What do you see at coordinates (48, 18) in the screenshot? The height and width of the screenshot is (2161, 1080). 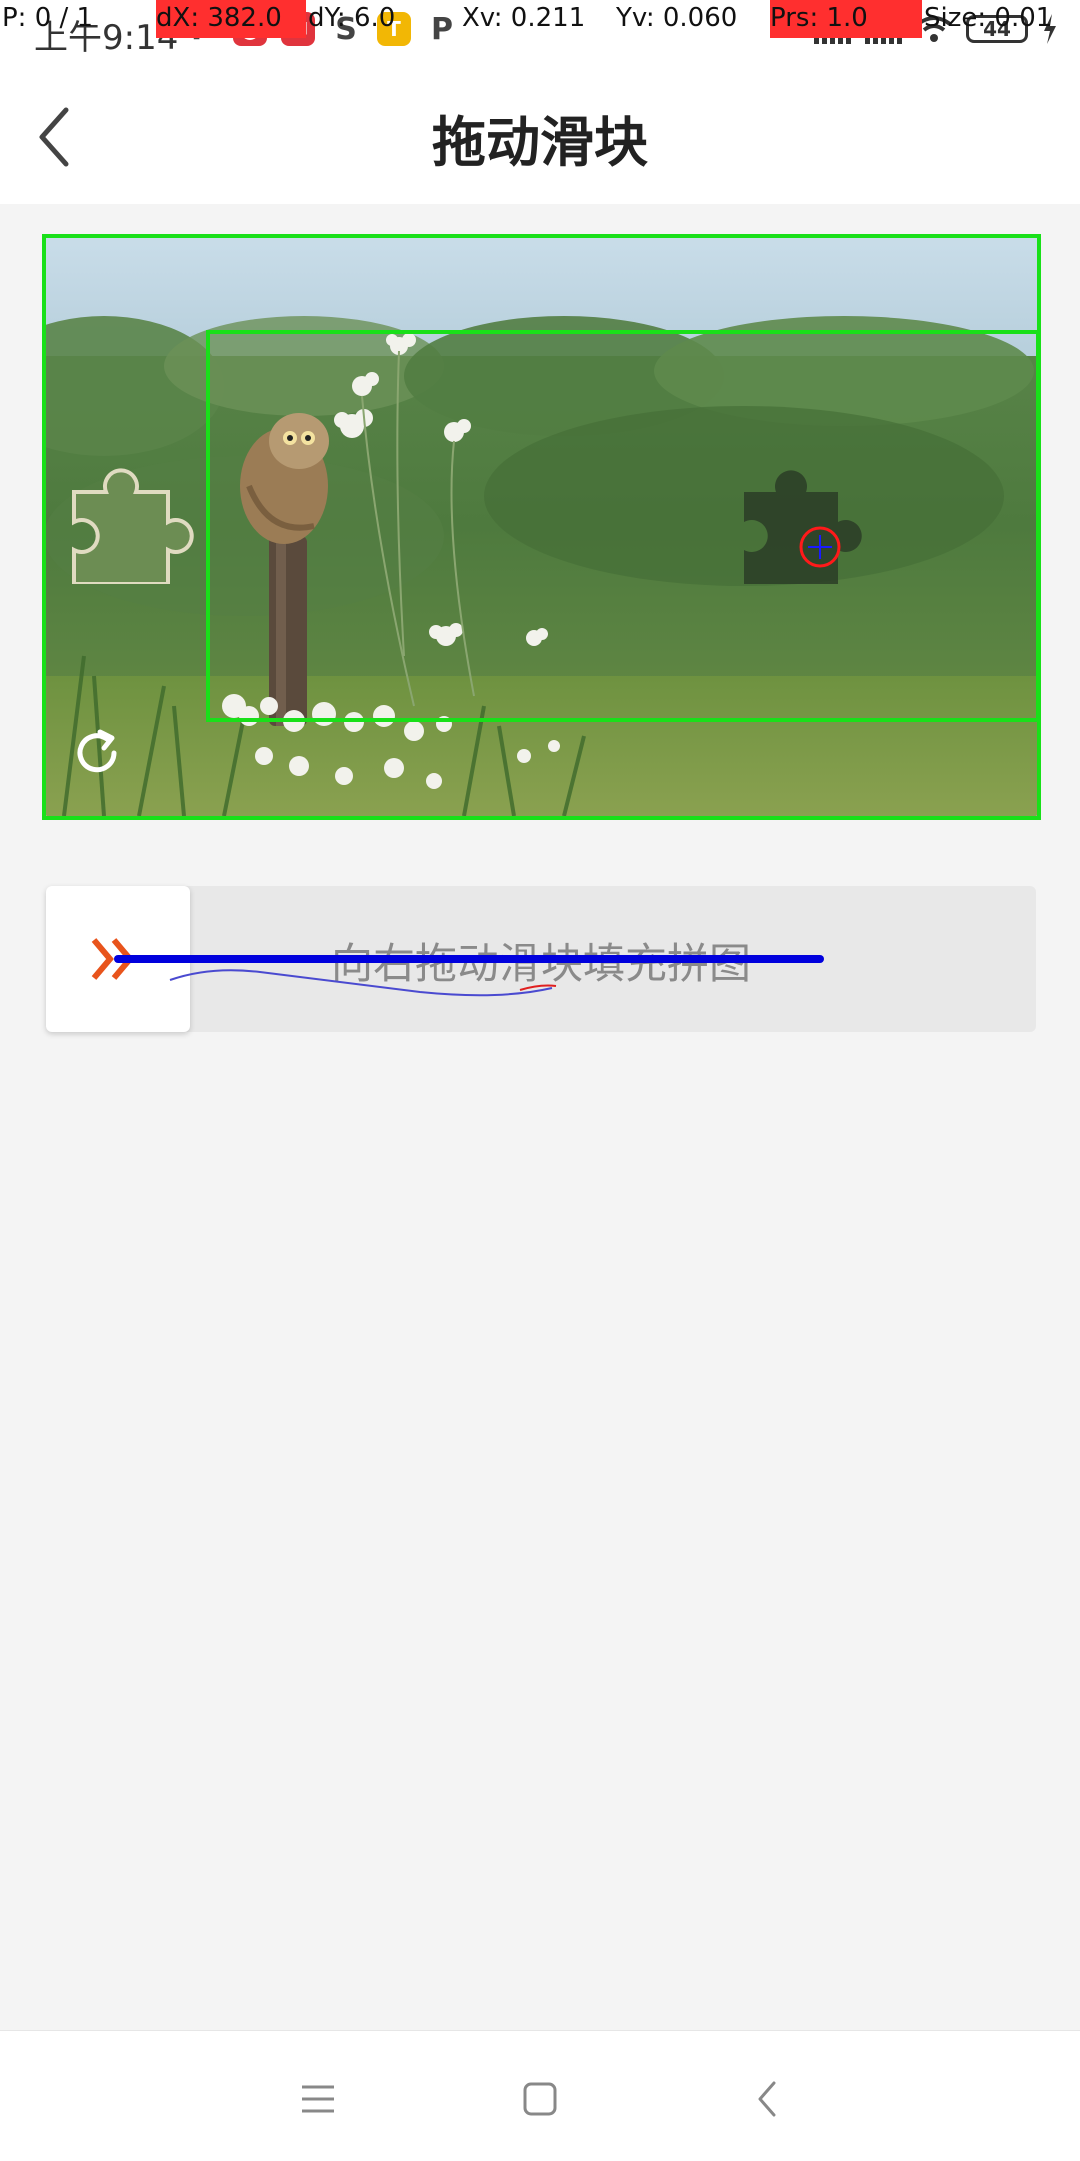 I see `overlay-pointer-count: P: 0 / 1` at bounding box center [48, 18].